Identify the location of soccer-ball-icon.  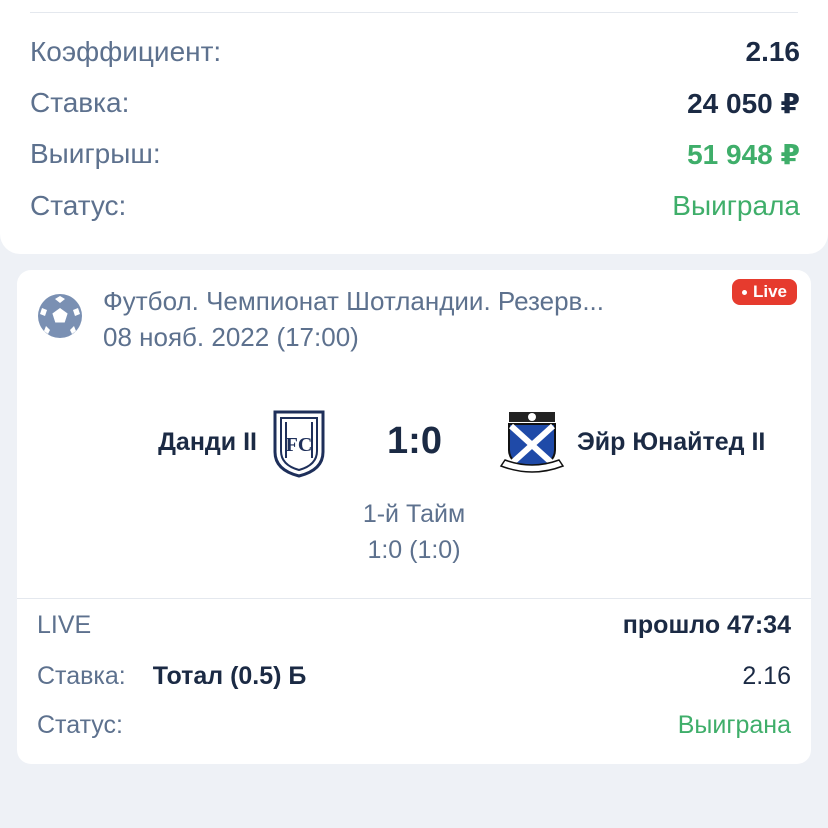
(60, 316).